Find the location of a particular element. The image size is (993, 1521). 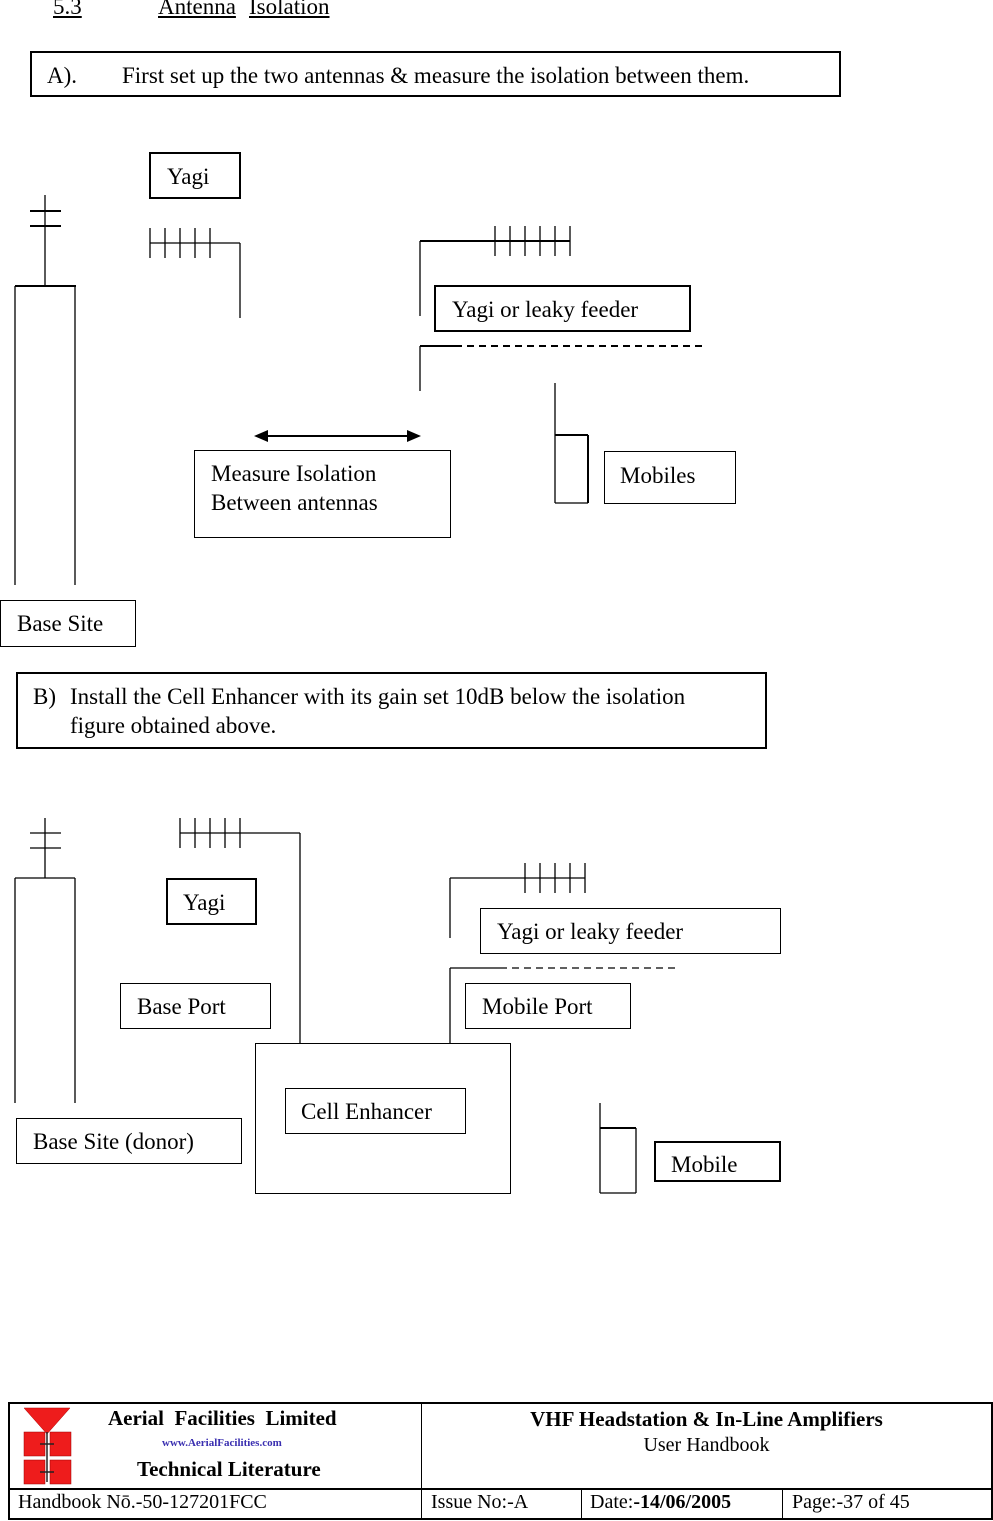

yagi-b-box: Yagi is located at coordinates (211, 901).